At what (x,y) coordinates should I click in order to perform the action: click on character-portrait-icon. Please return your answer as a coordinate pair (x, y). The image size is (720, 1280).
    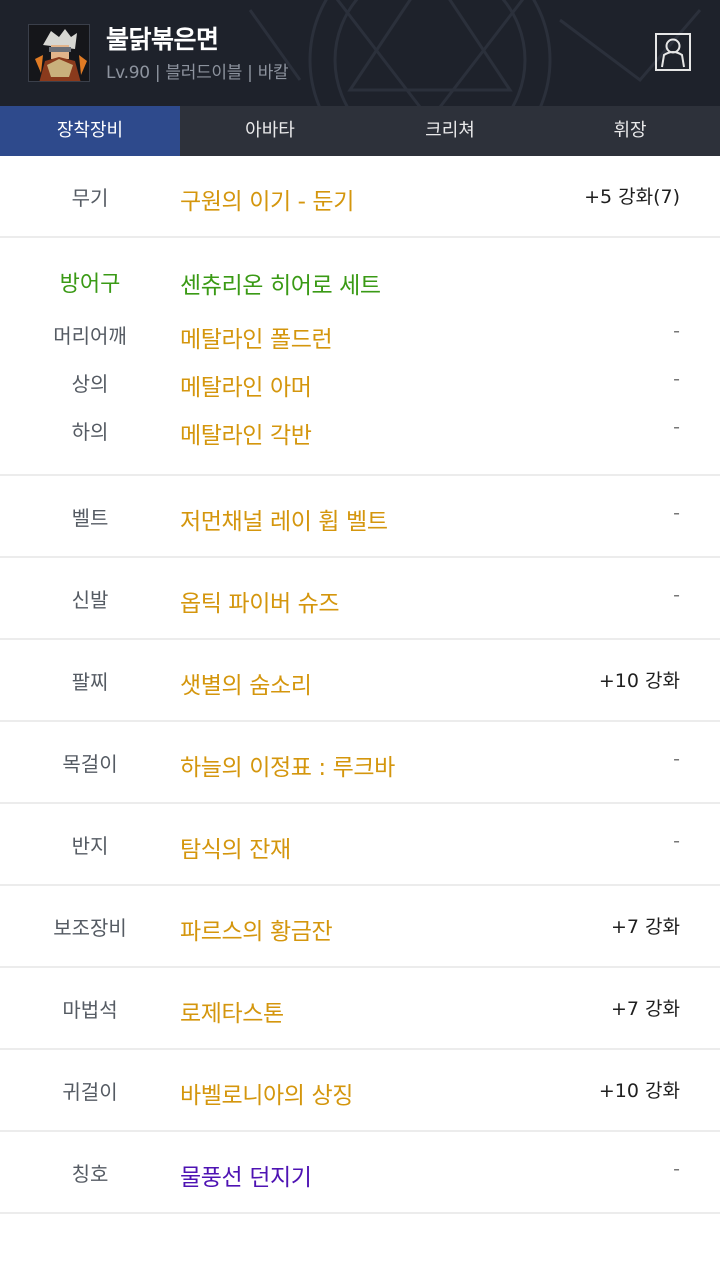
    Looking at the image, I should click on (59, 53).